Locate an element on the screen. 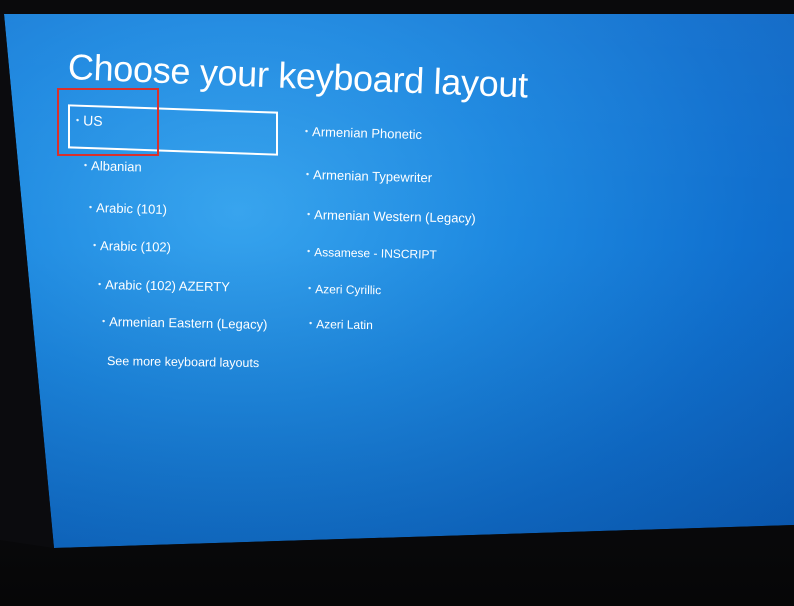 The height and width of the screenshot is (606, 794). layout-option-azeri-latin: • Azeri Latin is located at coordinates (341, 324).